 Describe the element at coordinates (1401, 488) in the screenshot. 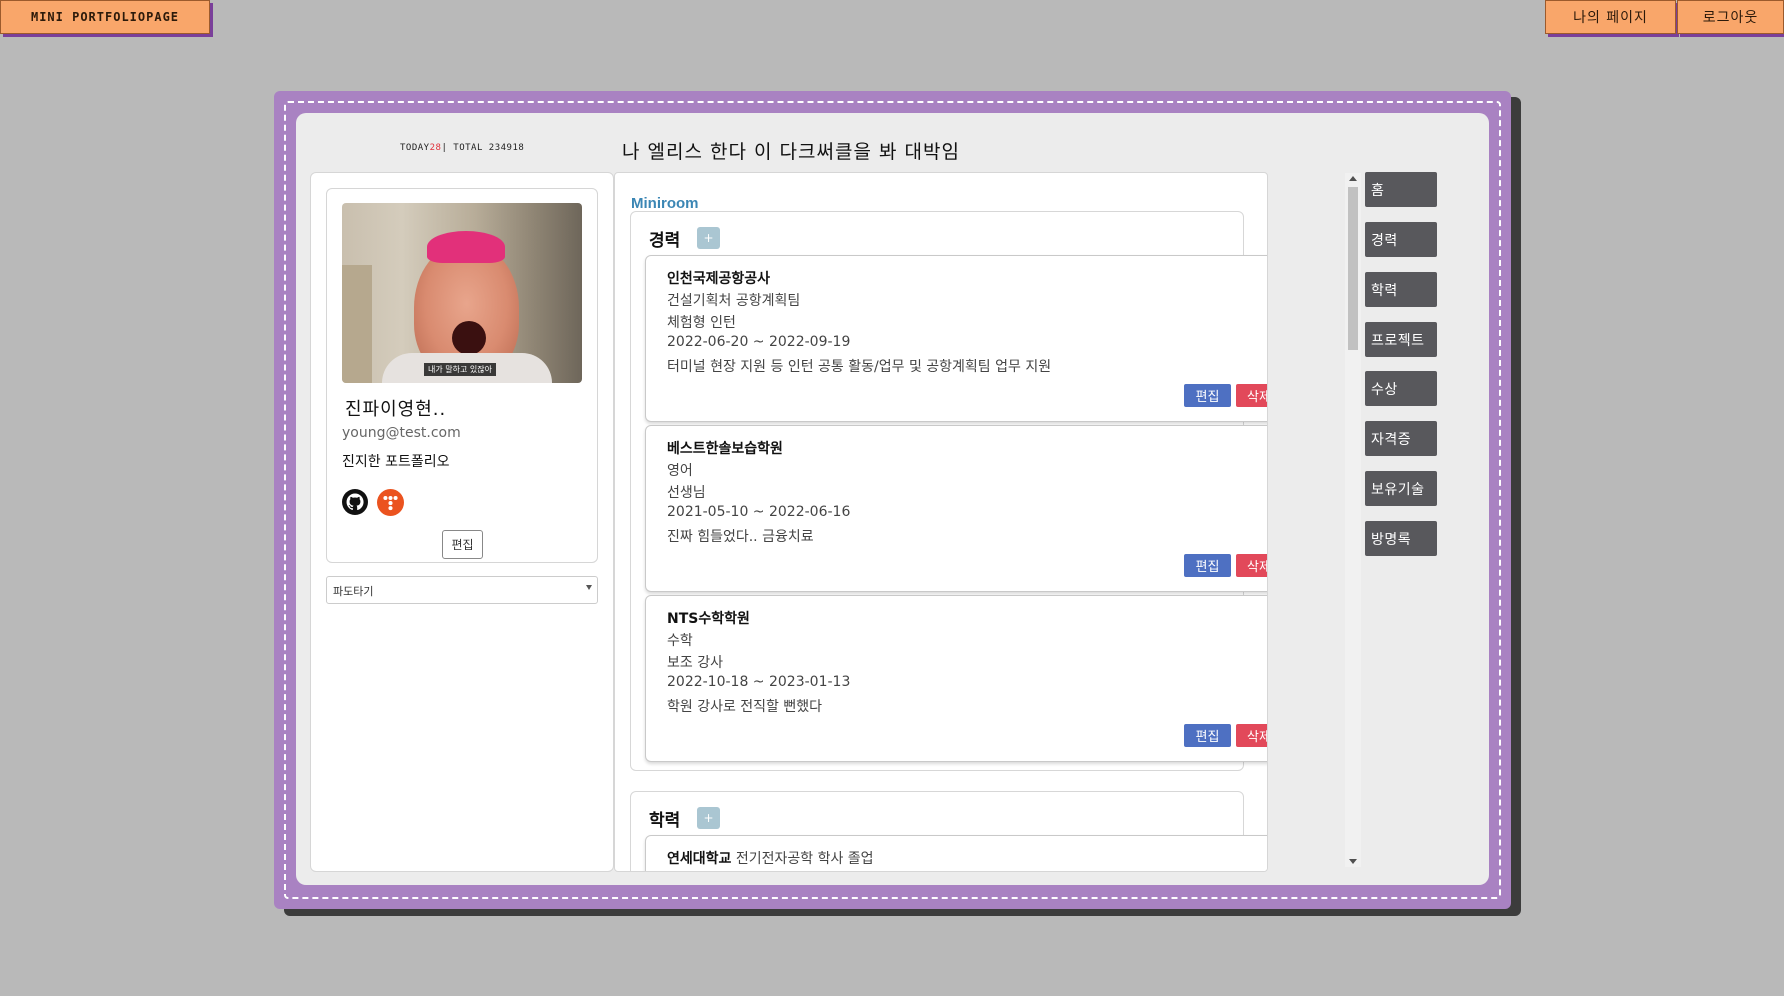

I see `nav-tab-skills: 보유기술` at that location.